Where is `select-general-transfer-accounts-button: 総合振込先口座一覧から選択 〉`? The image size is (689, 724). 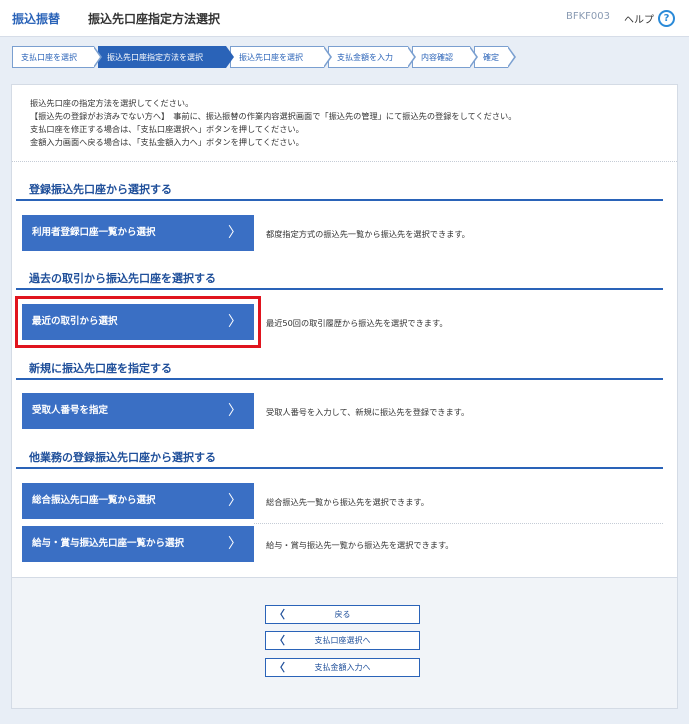
select-general-transfer-accounts-button: 総合振込先口座一覧から選択 〉 is located at coordinates (138, 501).